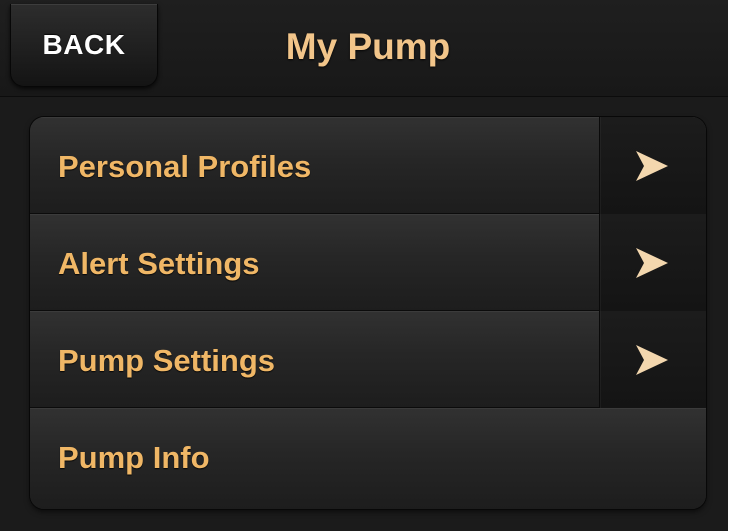 This screenshot has height=531, width=732. Describe the element at coordinates (368, 46) in the screenshot. I see `page-title: My Pump` at that location.